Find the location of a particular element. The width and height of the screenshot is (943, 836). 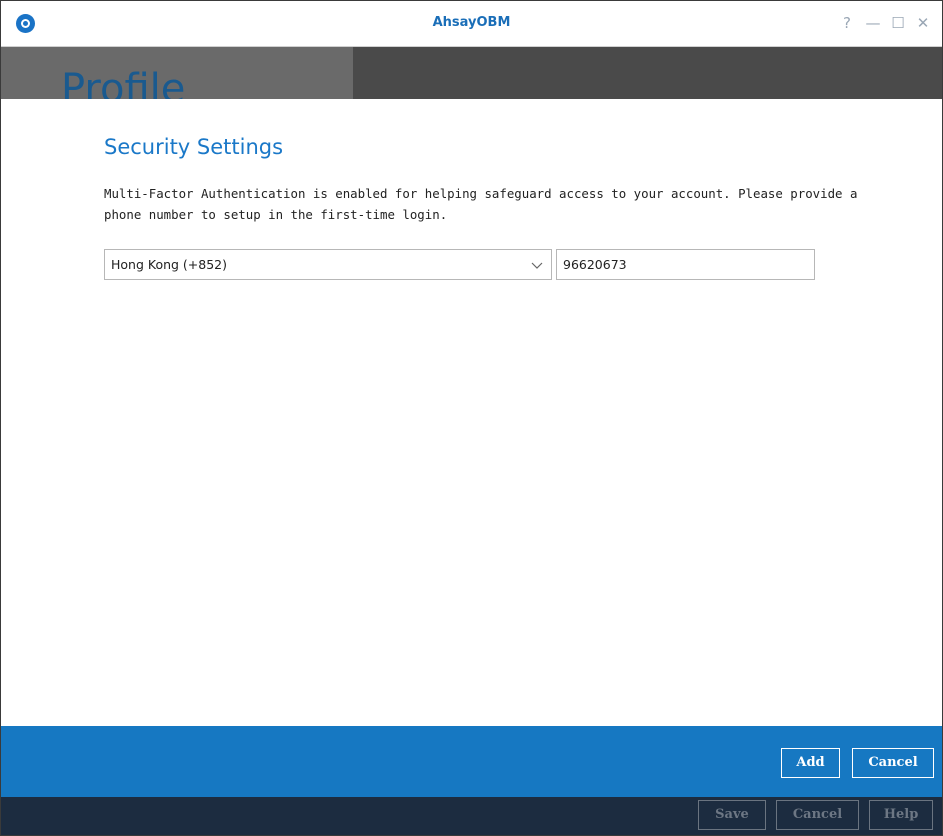

save-button: Save is located at coordinates (732, 815).